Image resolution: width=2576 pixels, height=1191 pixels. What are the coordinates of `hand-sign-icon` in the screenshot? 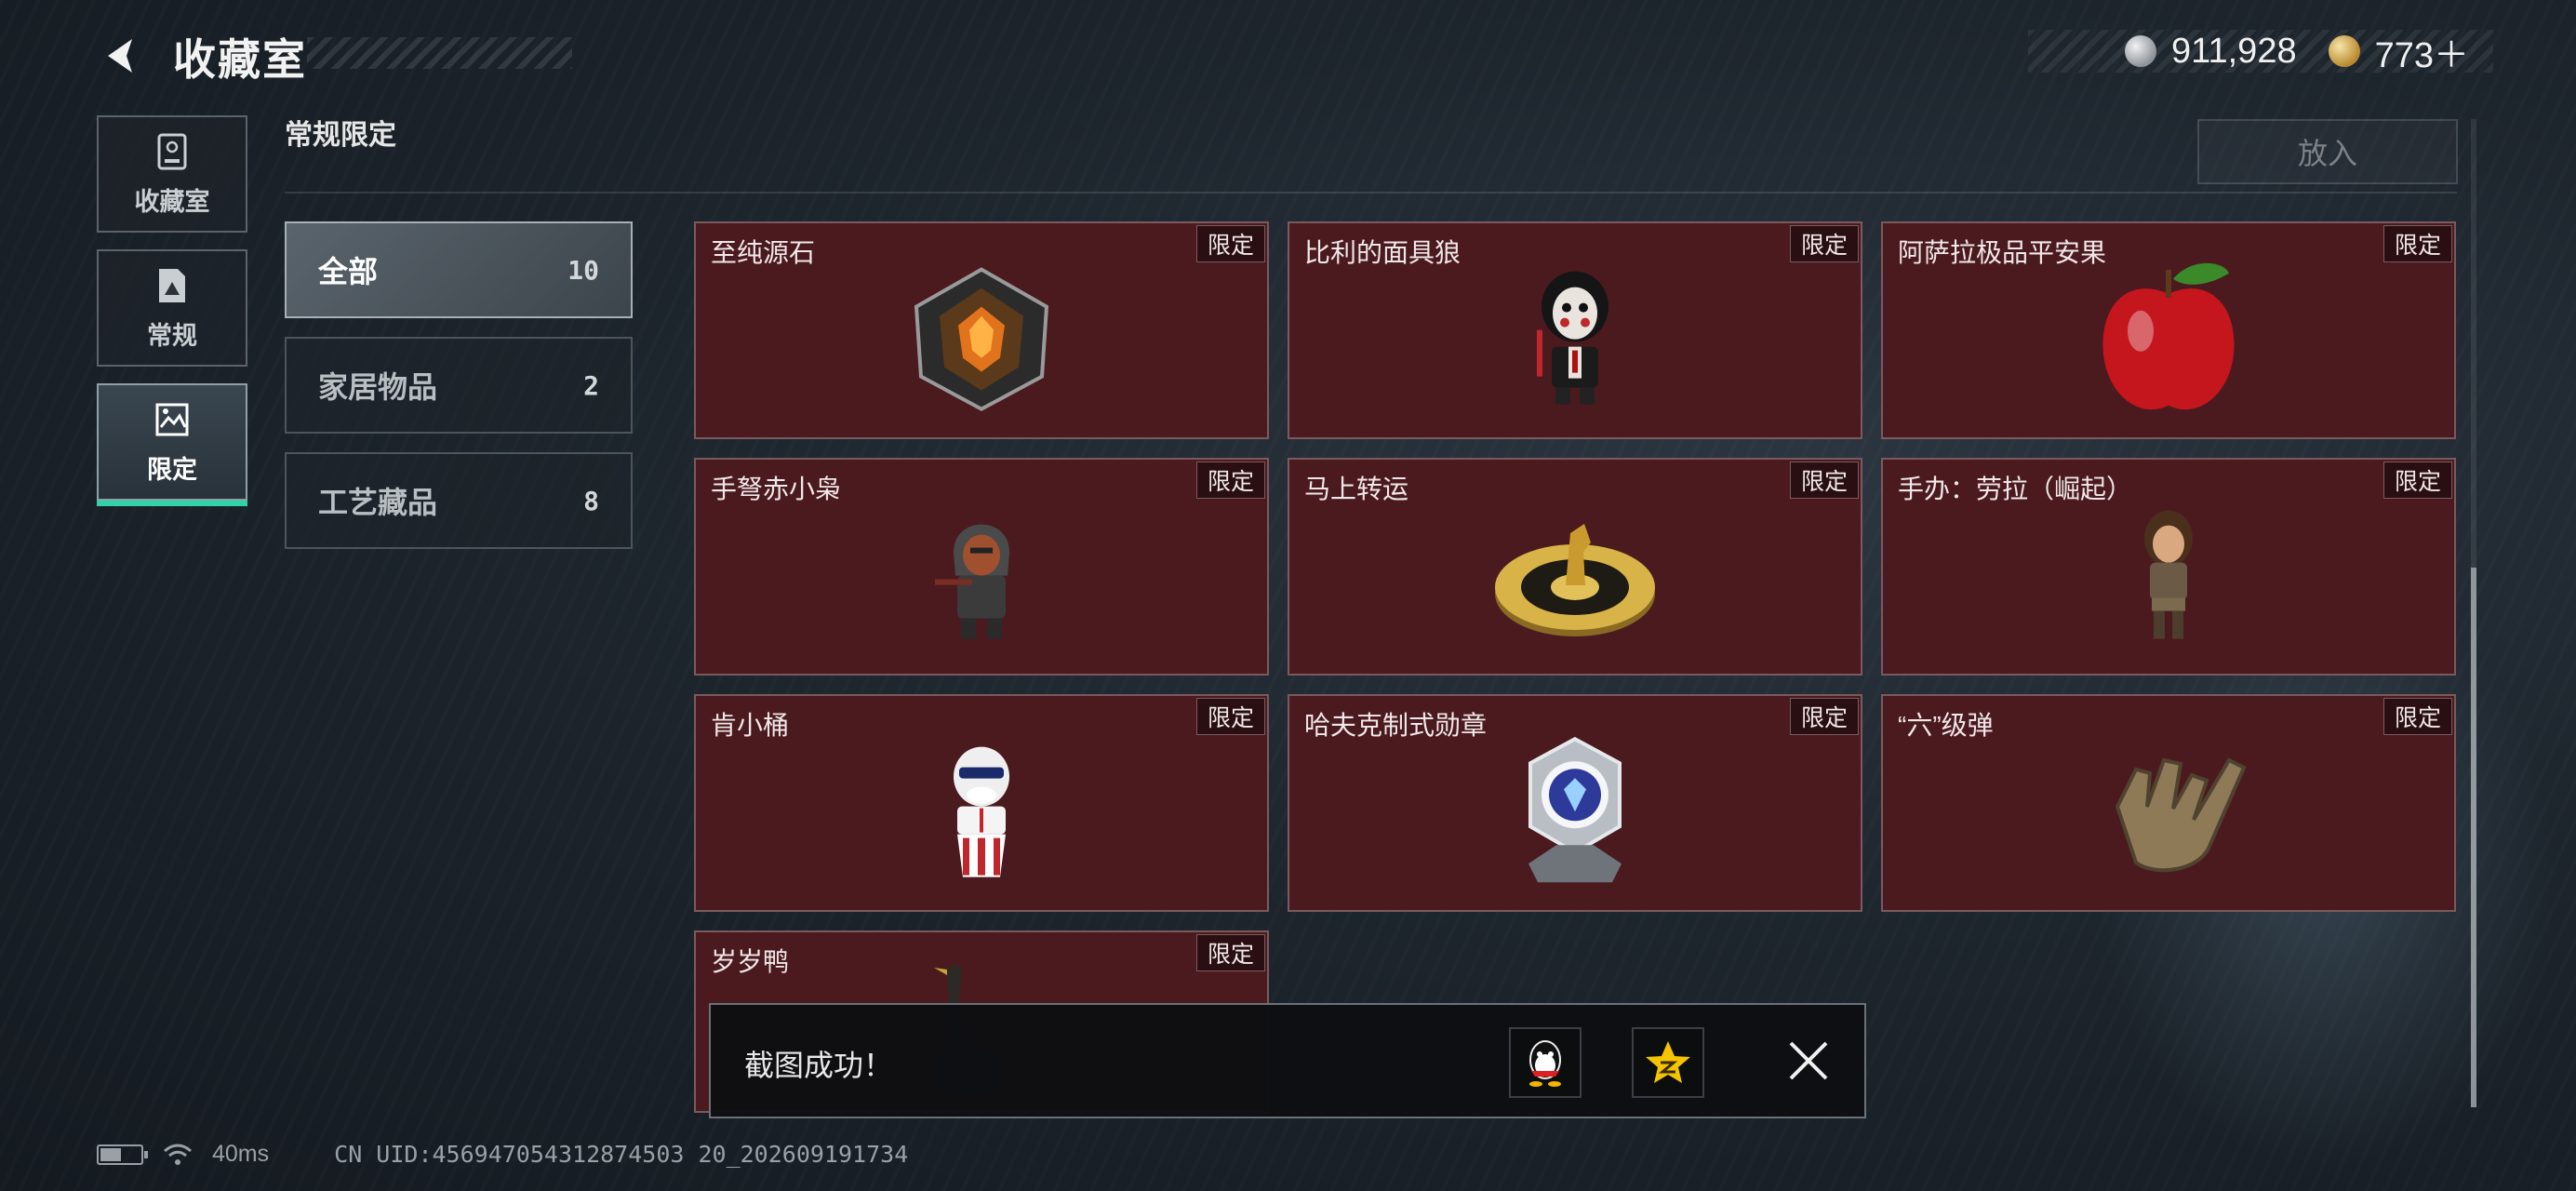 It's located at (2181, 815).